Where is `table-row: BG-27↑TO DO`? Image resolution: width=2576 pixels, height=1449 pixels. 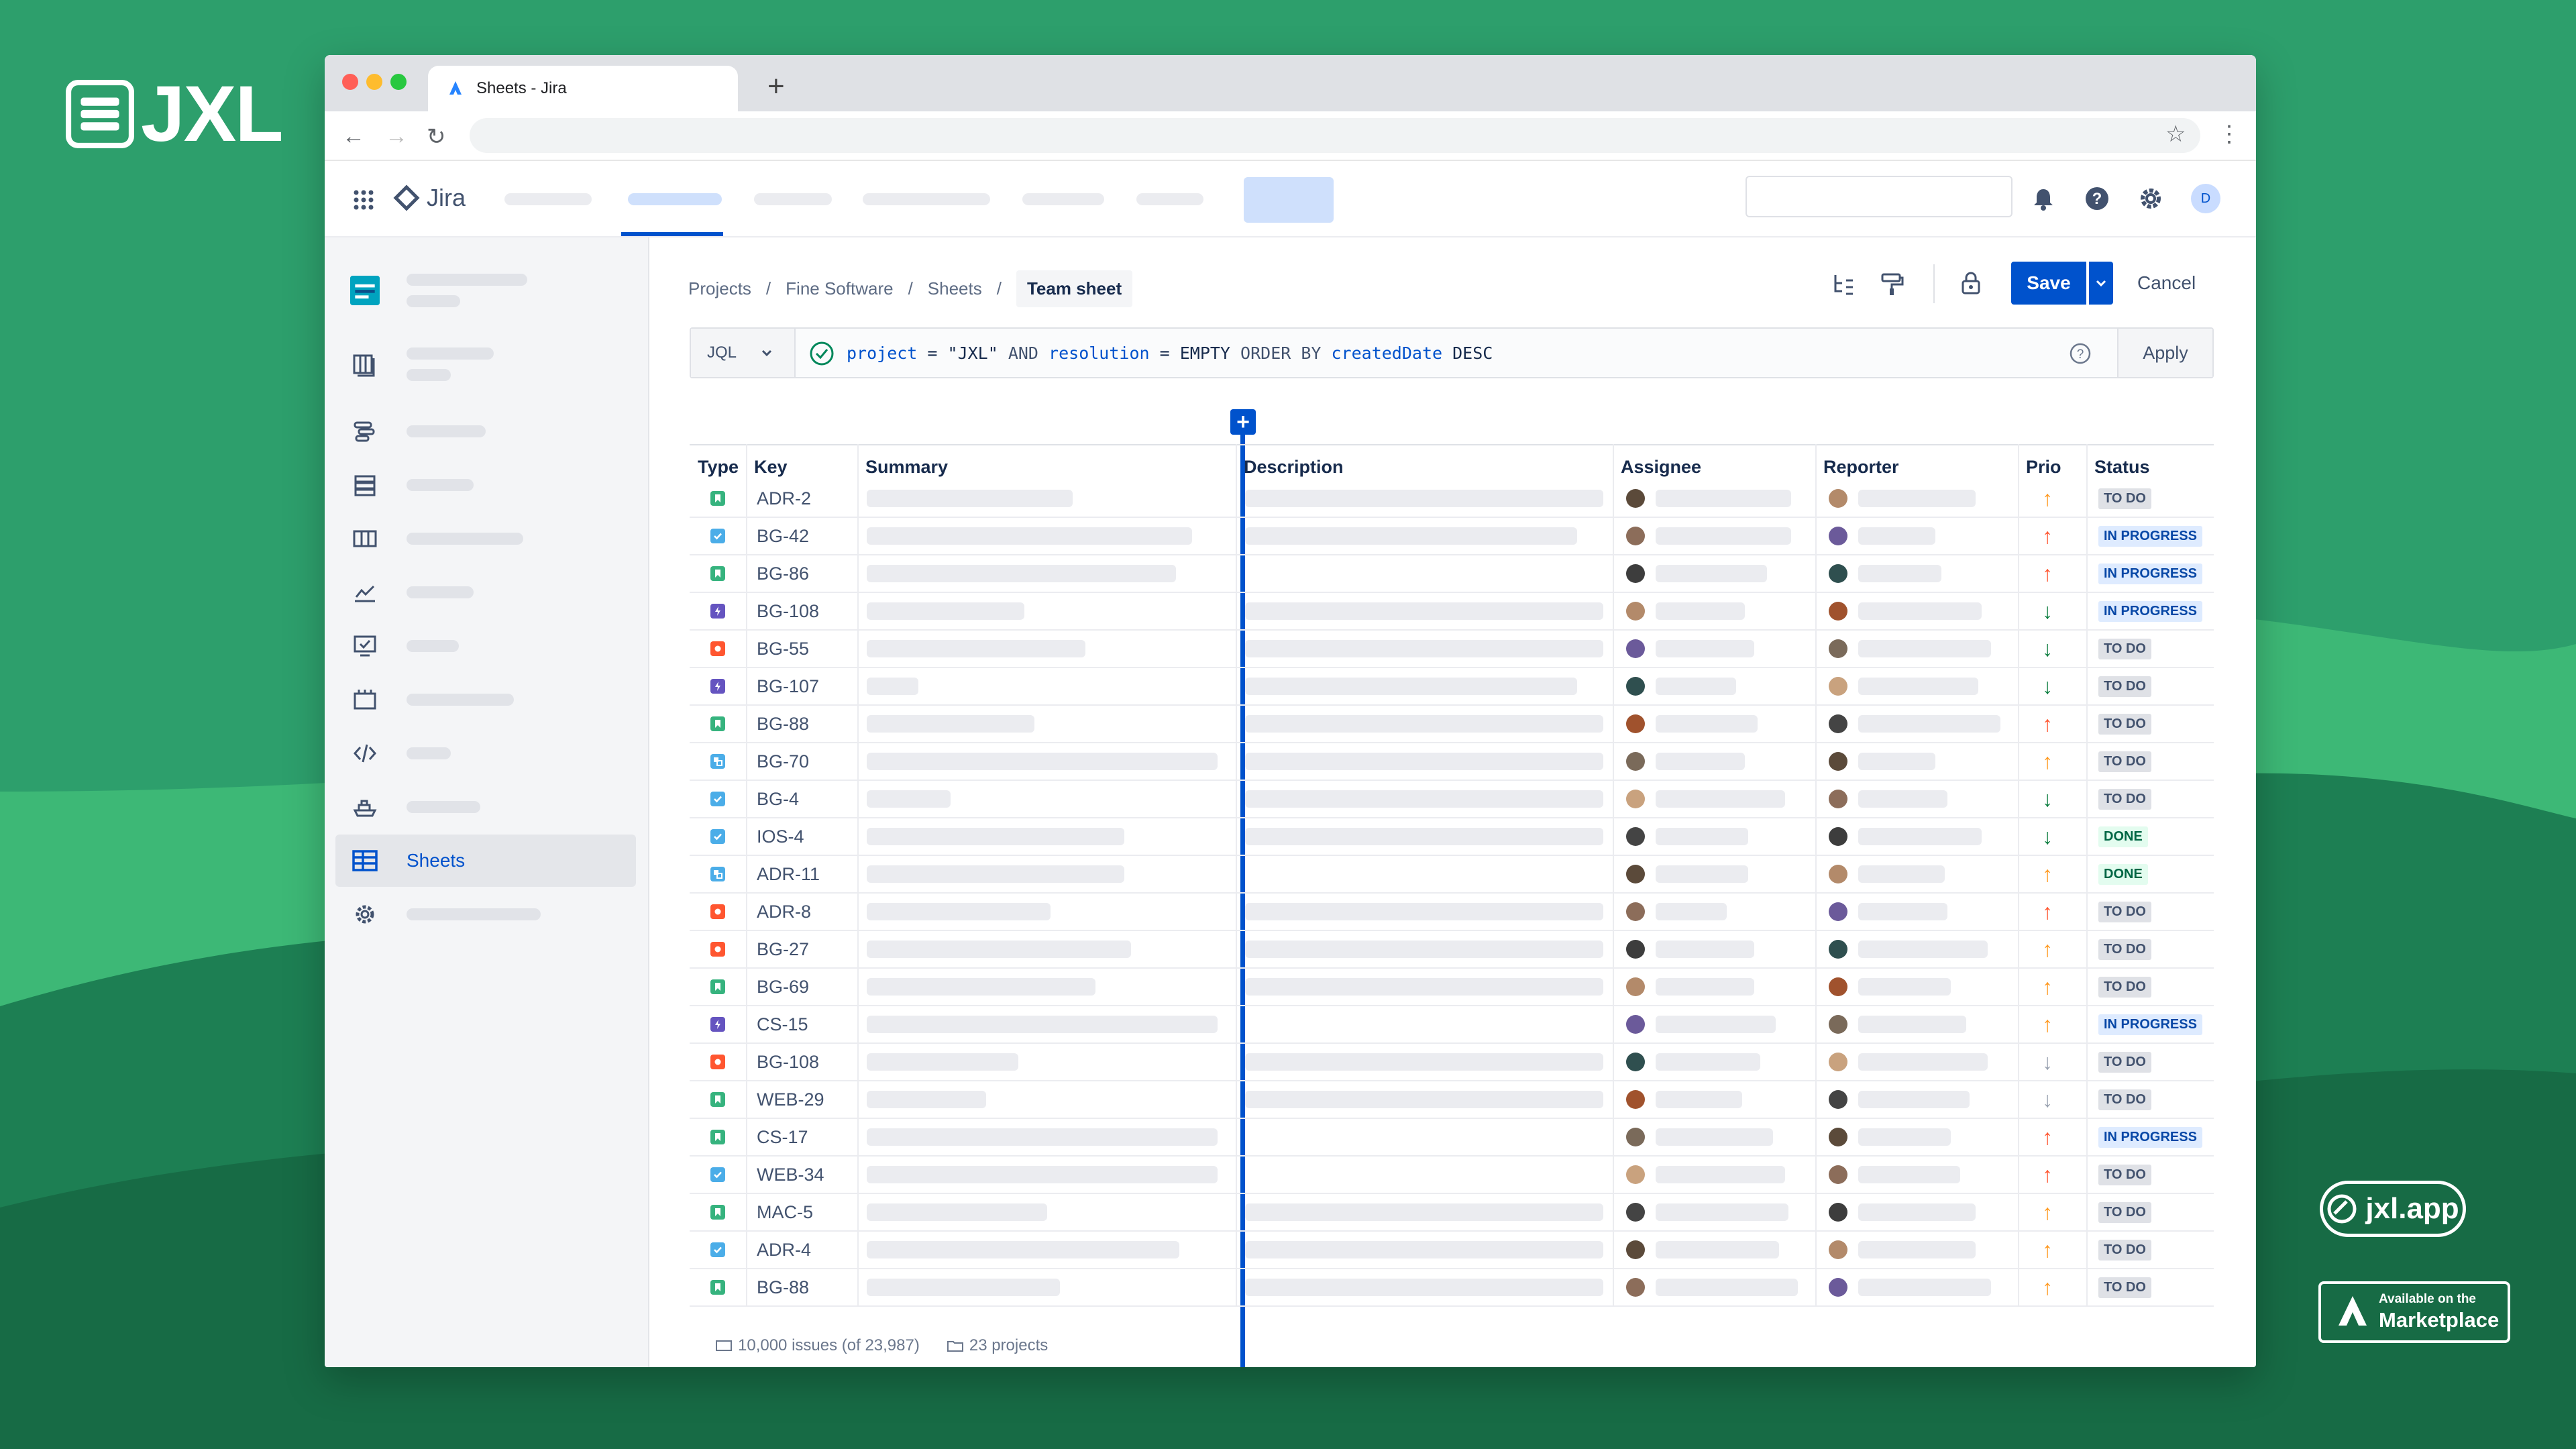 table-row: BG-27↑TO DO is located at coordinates (1452, 950).